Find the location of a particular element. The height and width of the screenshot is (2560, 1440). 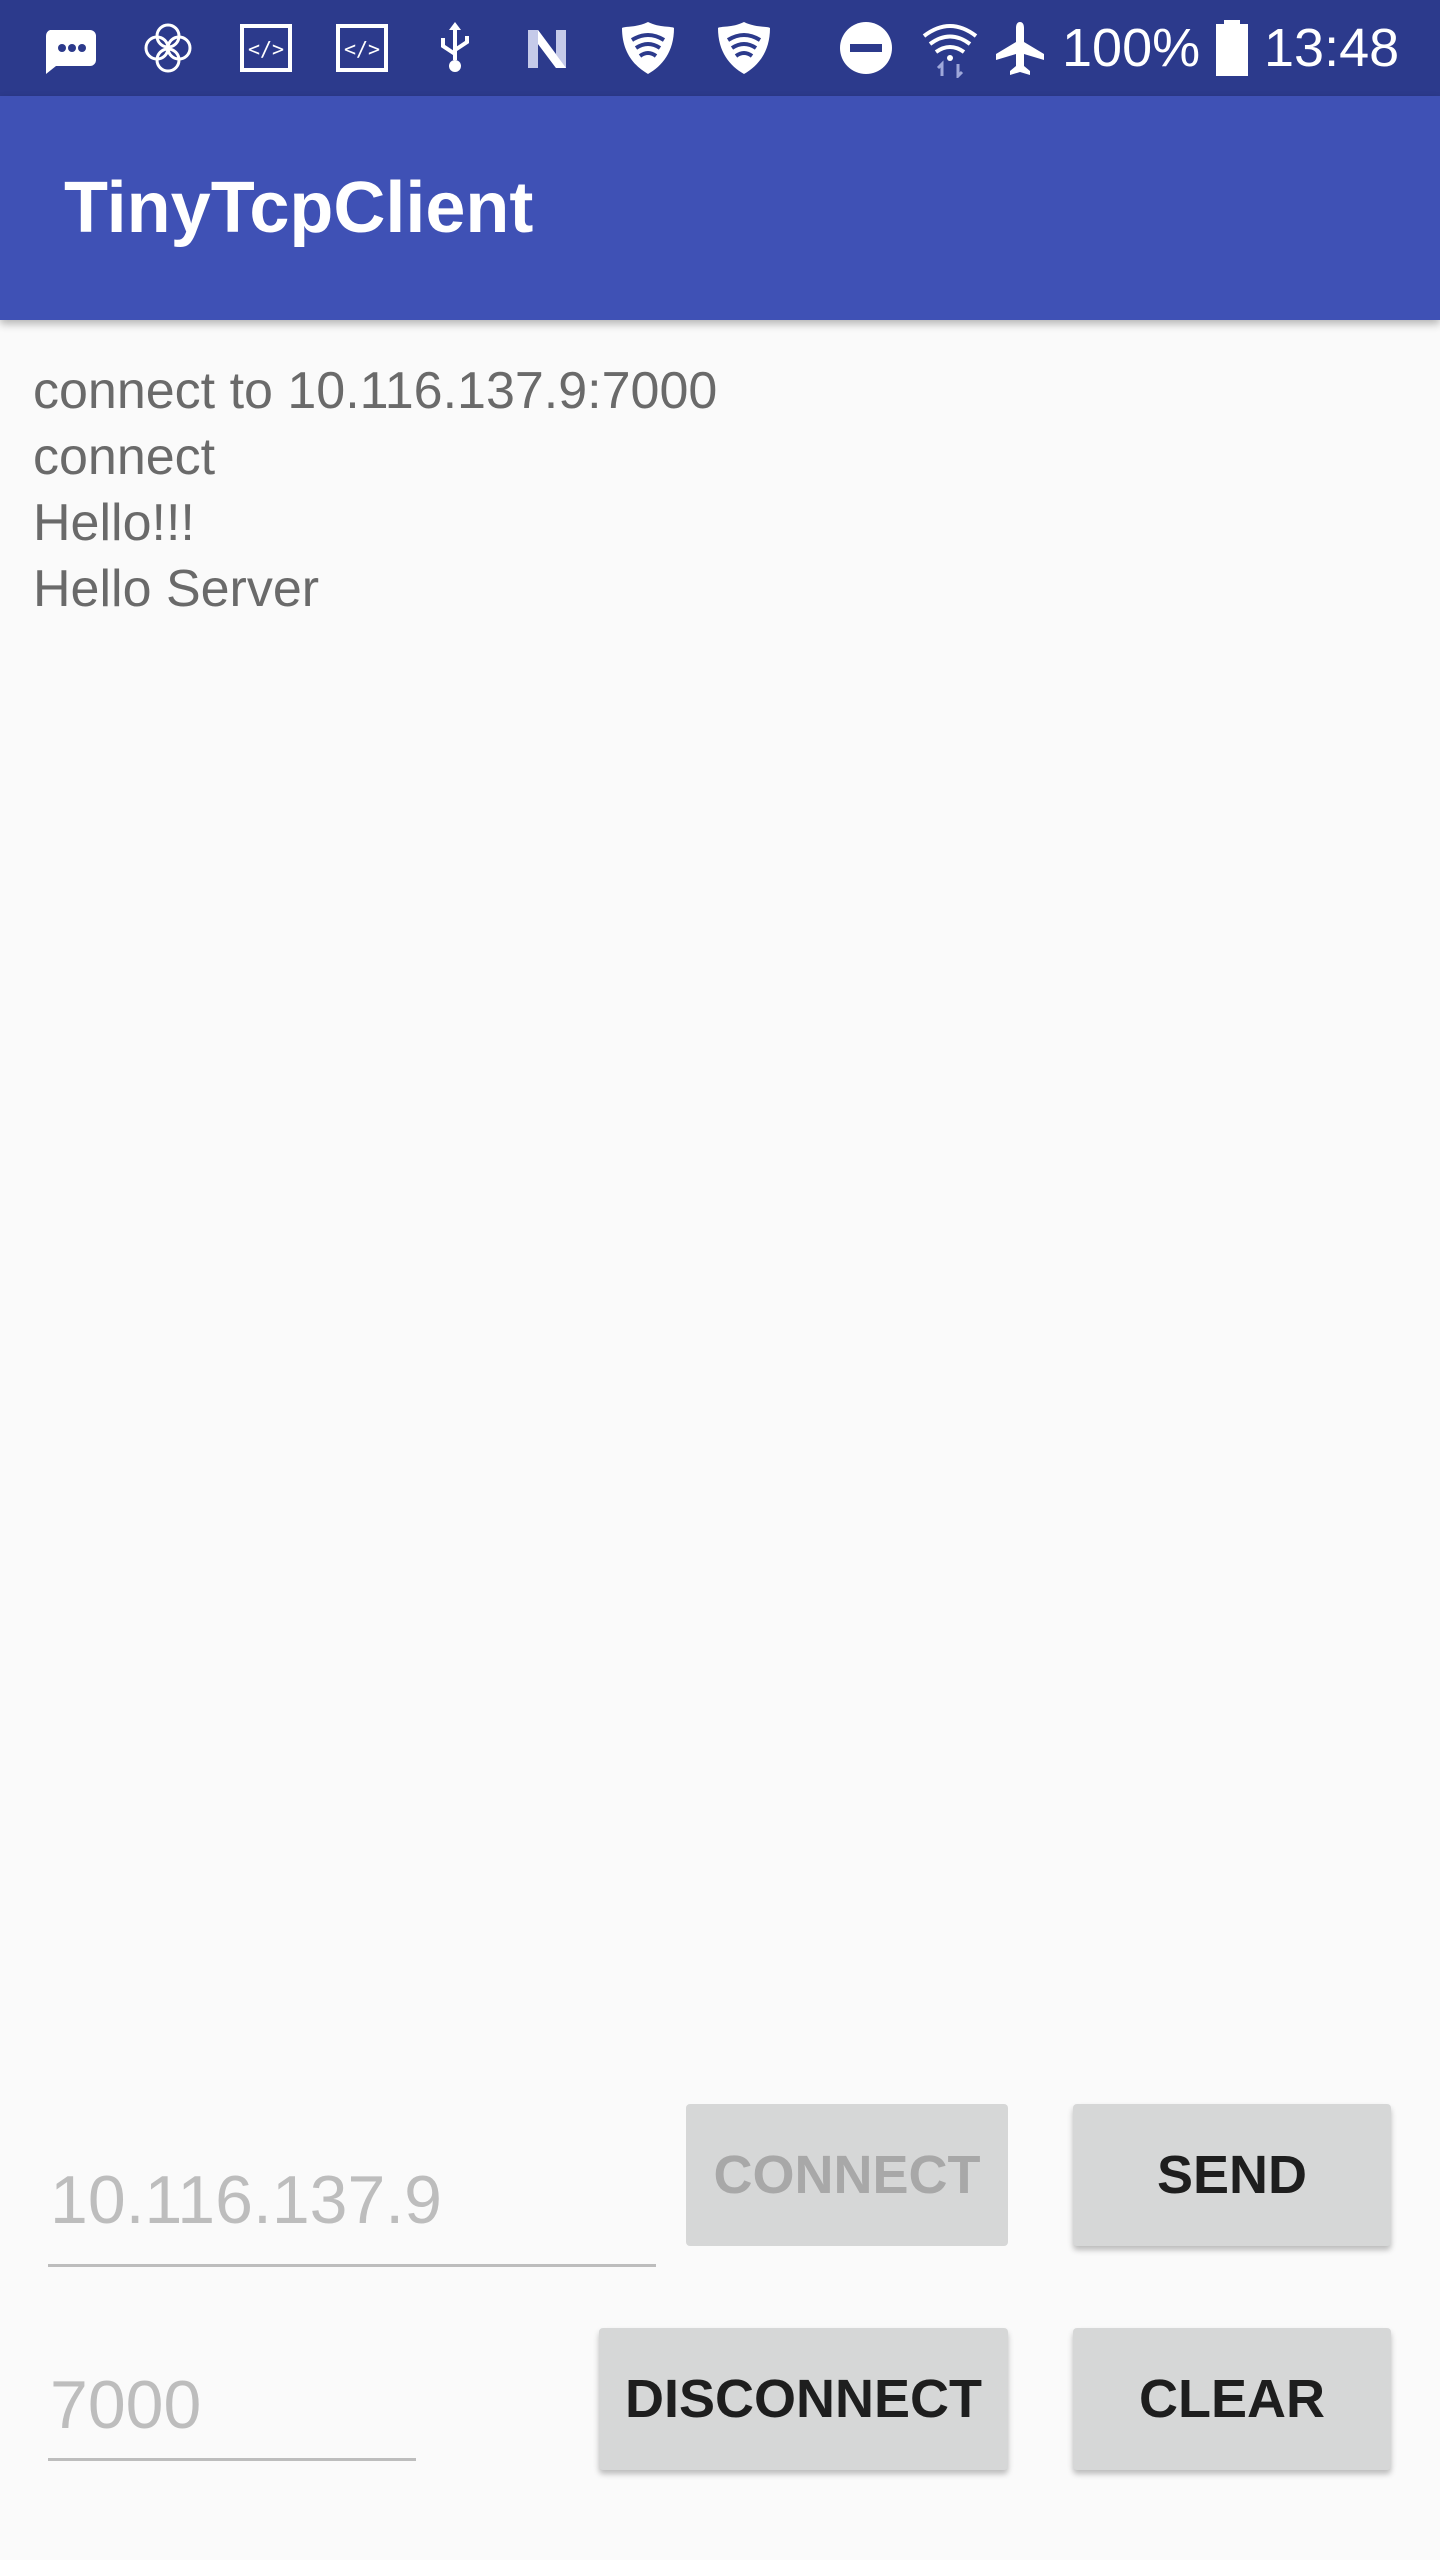

battery-icon is located at coordinates (1232, 48).